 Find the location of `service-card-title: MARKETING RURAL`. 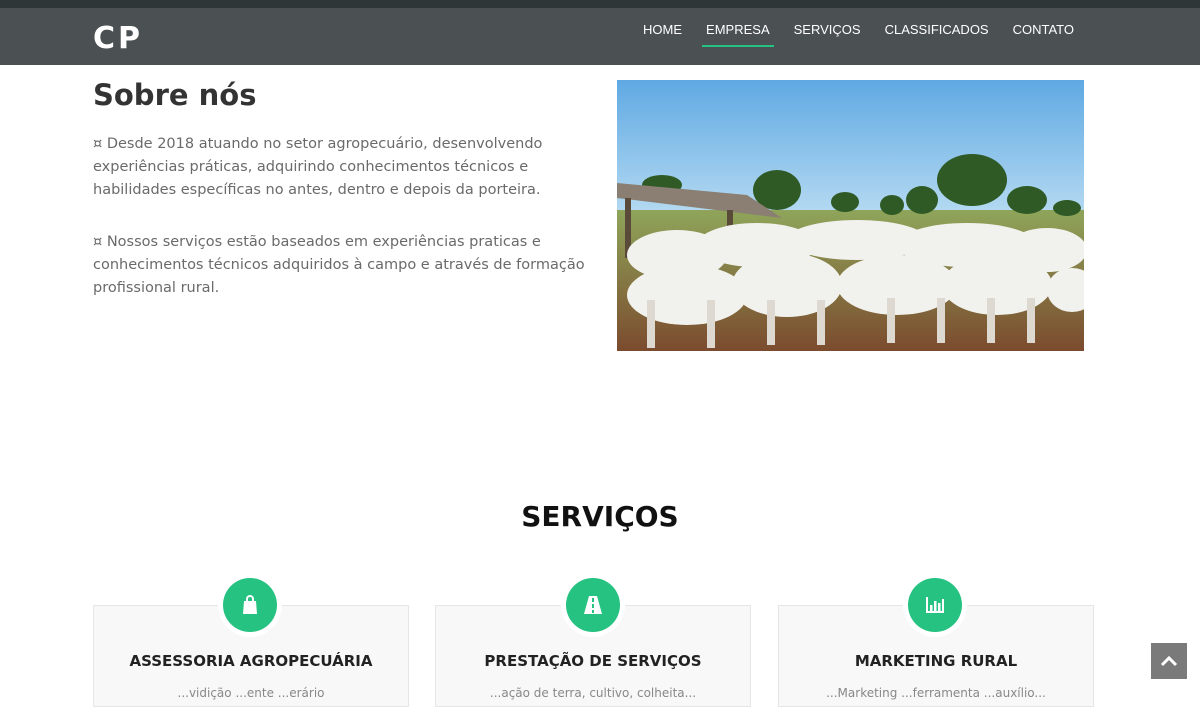

service-card-title: MARKETING RURAL is located at coordinates (936, 661).